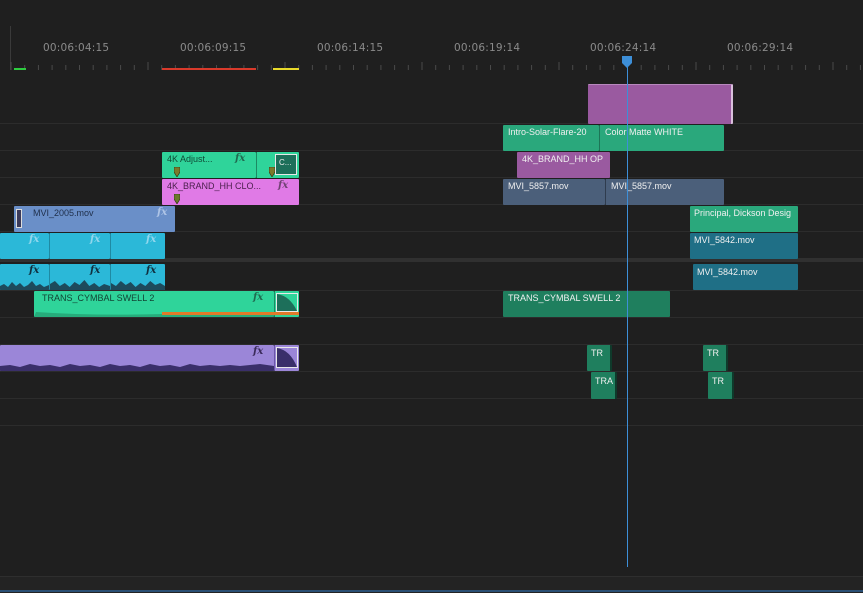  What do you see at coordinates (487, 48) in the screenshot?
I see `ruler-timecode: 00:06:19:14` at bounding box center [487, 48].